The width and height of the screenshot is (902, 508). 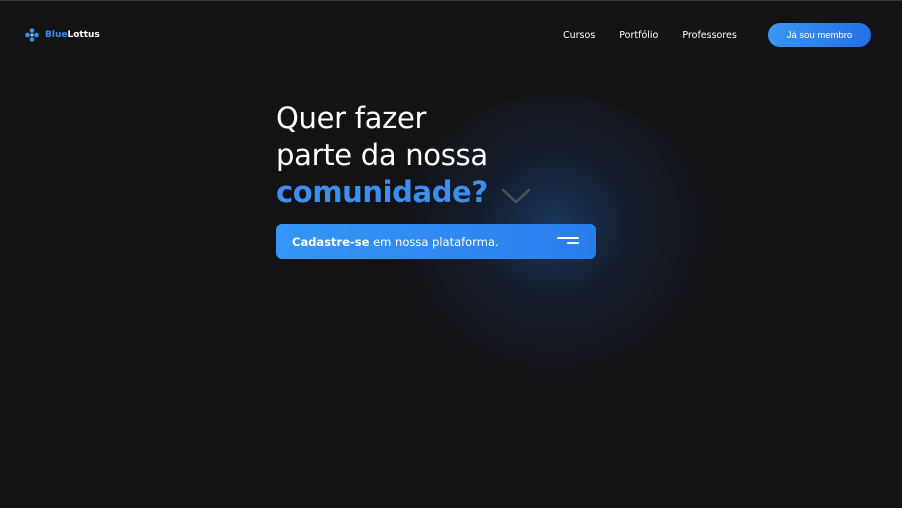 I want to click on member-login-button: Já sou membro, so click(x=819, y=35).